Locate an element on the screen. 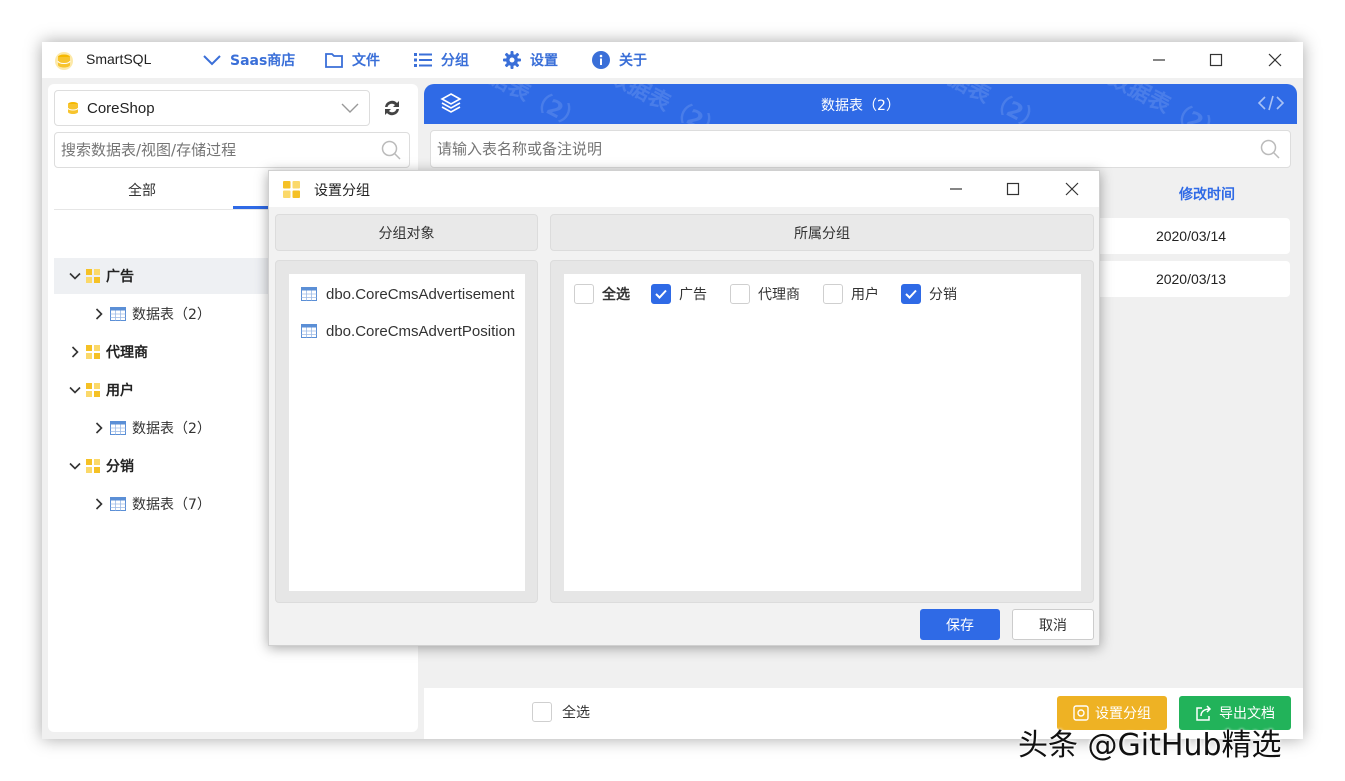 The width and height of the screenshot is (1345, 781). menu-file-label: 文件 is located at coordinates (366, 61).